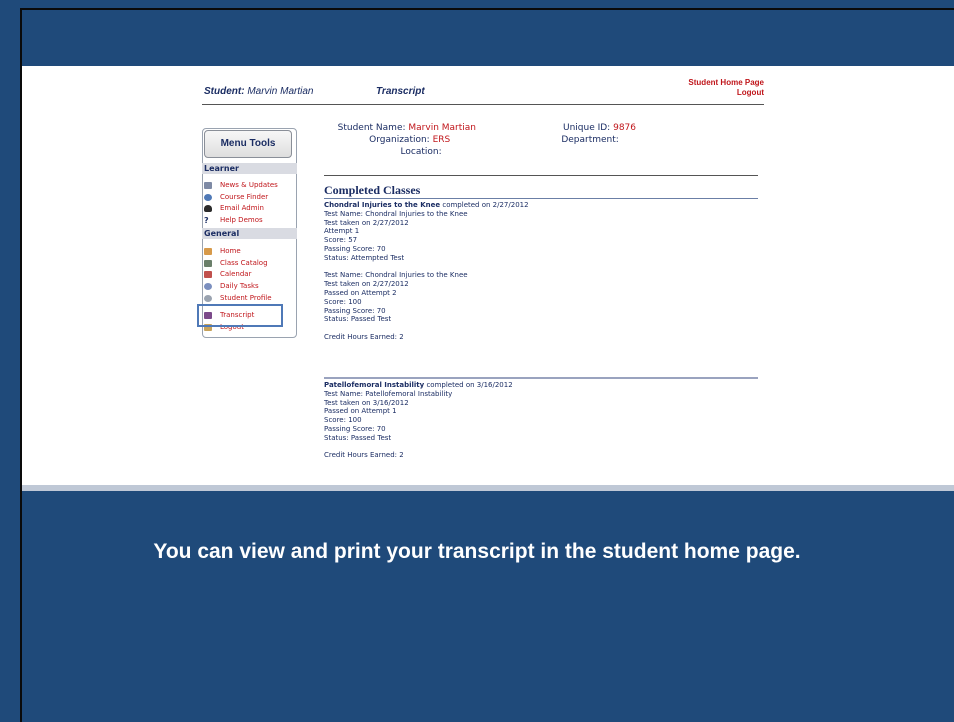  What do you see at coordinates (421, 152) in the screenshot?
I see `location-label: Location:` at bounding box center [421, 152].